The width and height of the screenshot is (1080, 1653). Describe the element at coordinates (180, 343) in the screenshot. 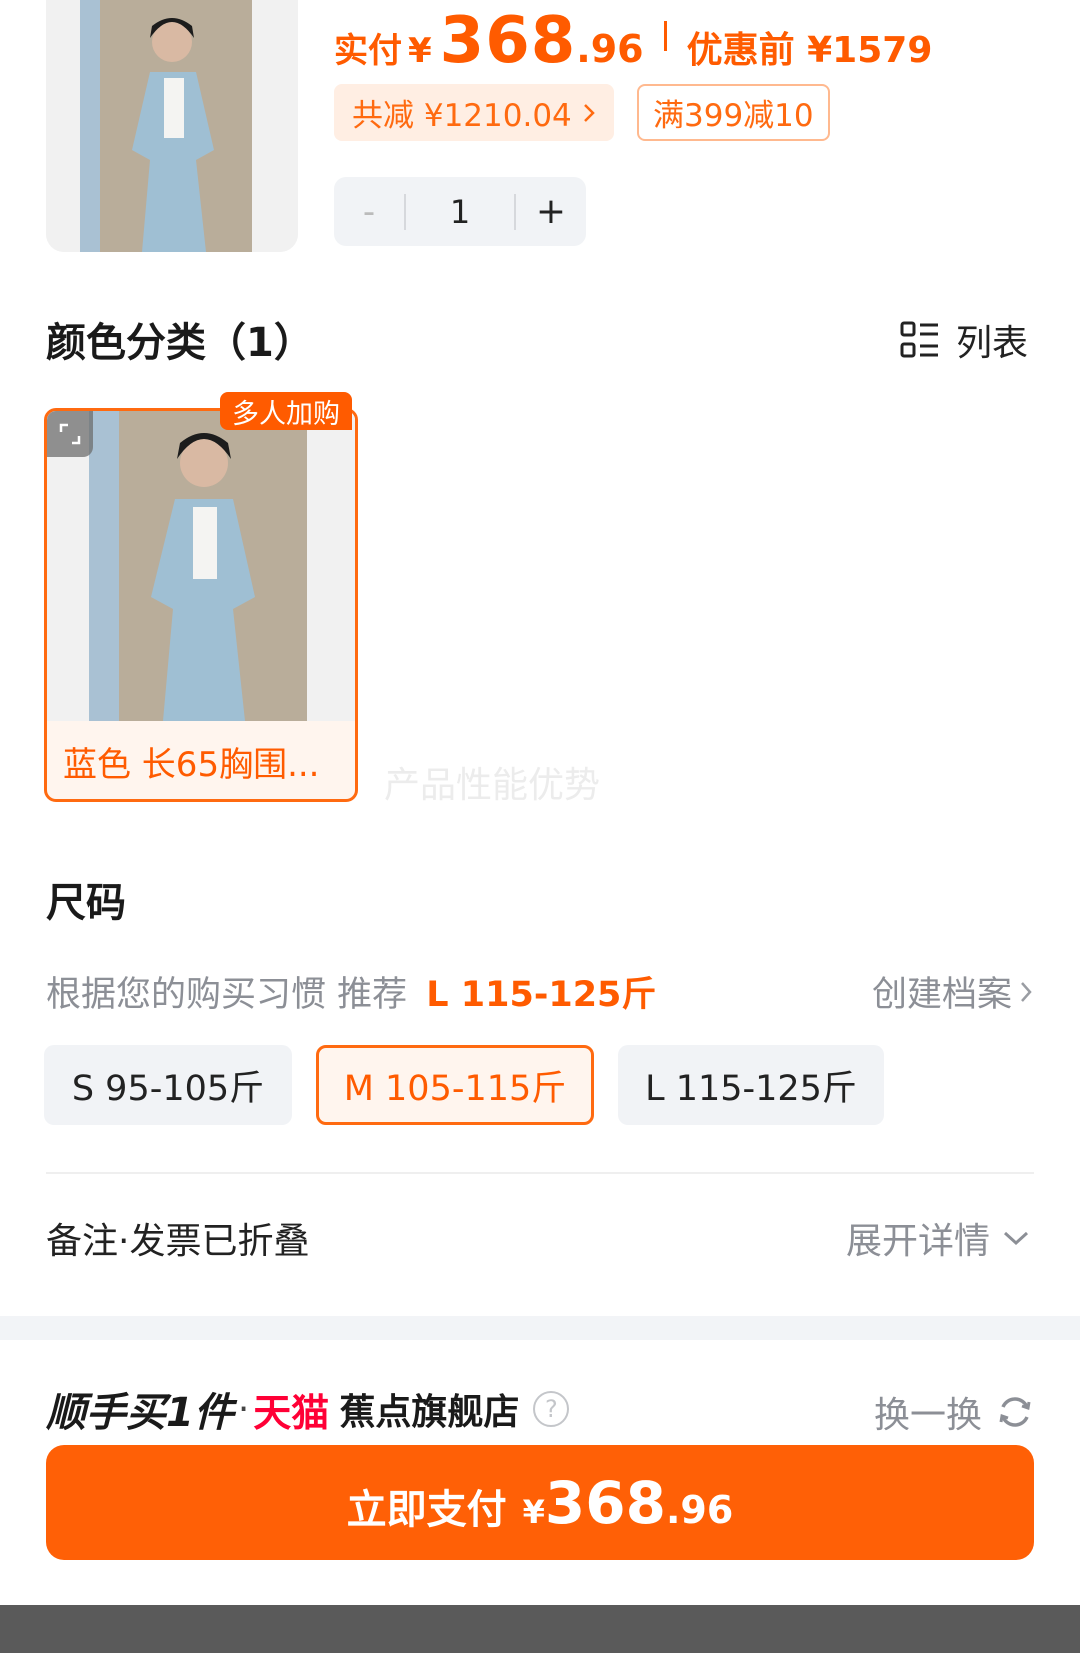

I see `color-section-title: 颜色分类（1）` at that location.